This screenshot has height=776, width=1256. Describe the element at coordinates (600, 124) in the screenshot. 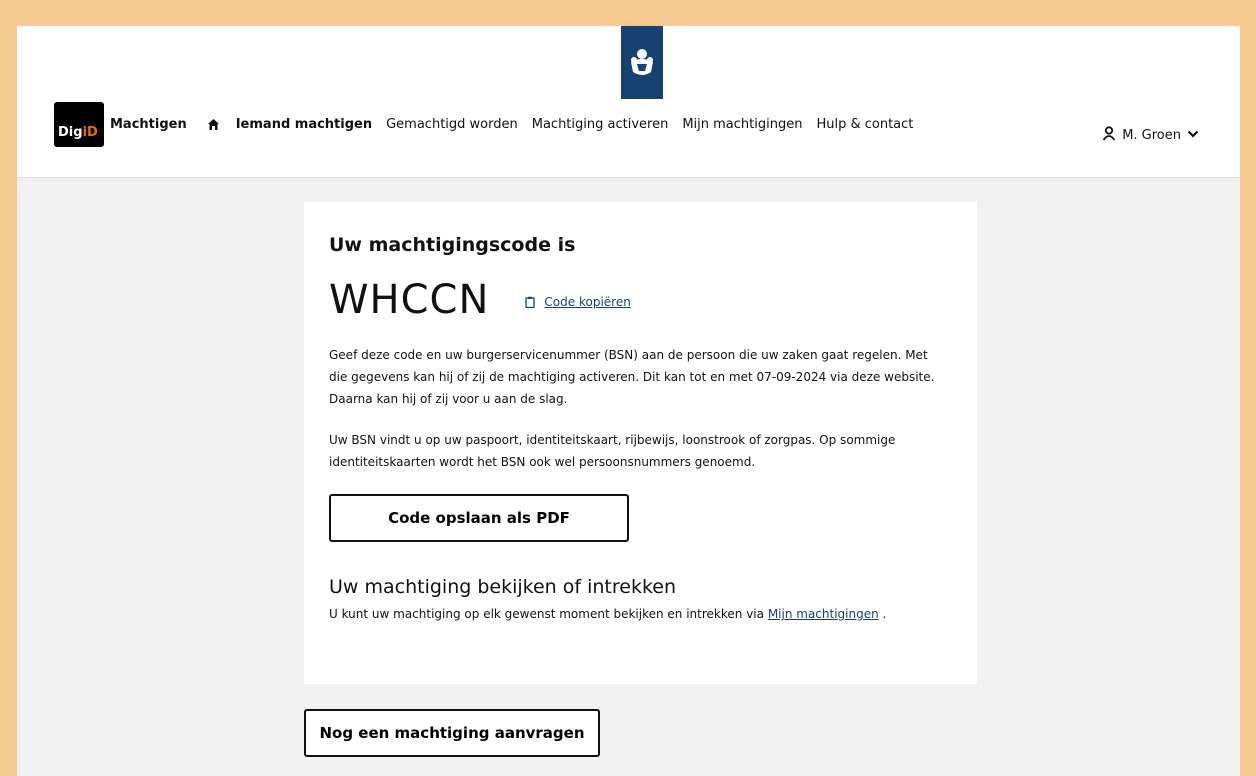

I see `nav-item-machtiging-activeren: Machtiging activeren` at that location.